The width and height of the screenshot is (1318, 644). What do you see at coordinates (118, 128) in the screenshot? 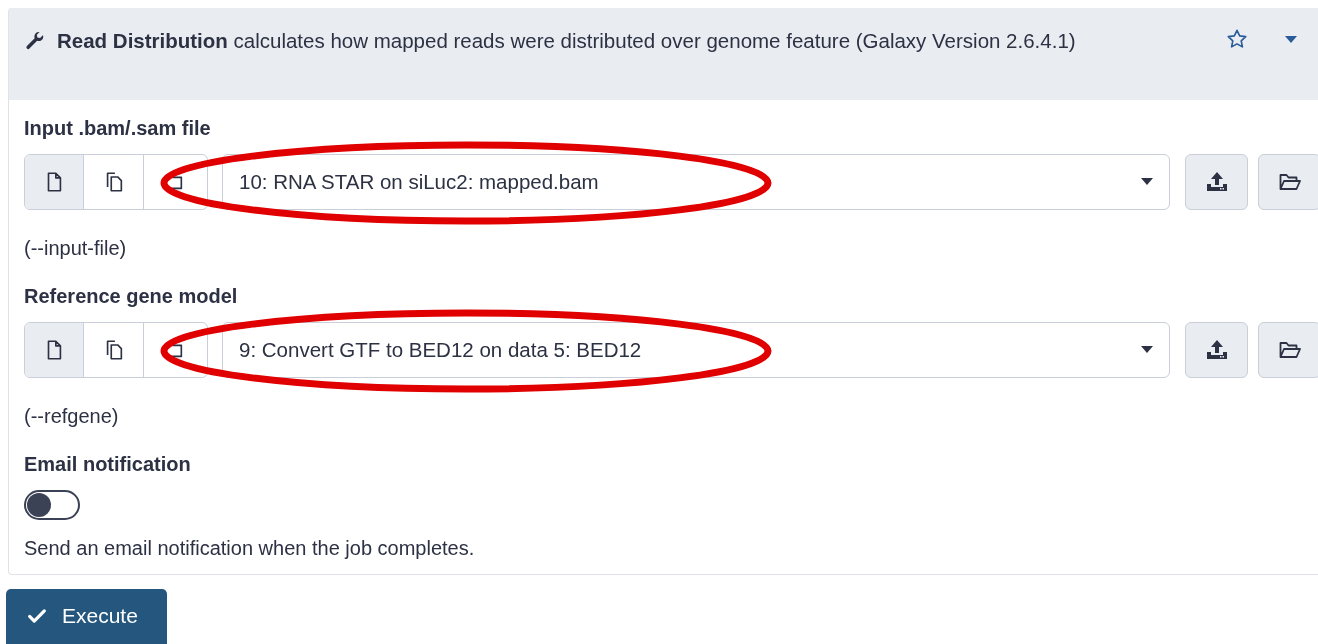
I see `field-label: Input .bam/.sam file` at bounding box center [118, 128].